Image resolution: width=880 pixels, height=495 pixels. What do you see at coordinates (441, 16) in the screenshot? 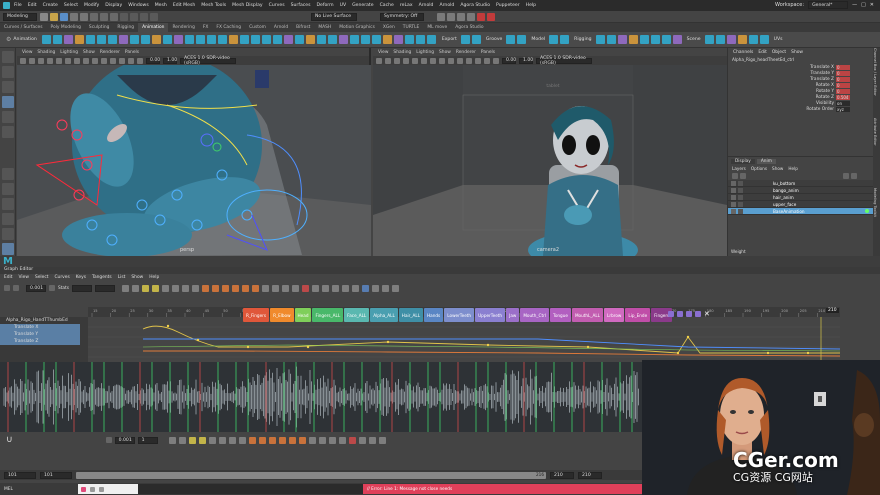
I see `render-frame-icon` at bounding box center [441, 16].